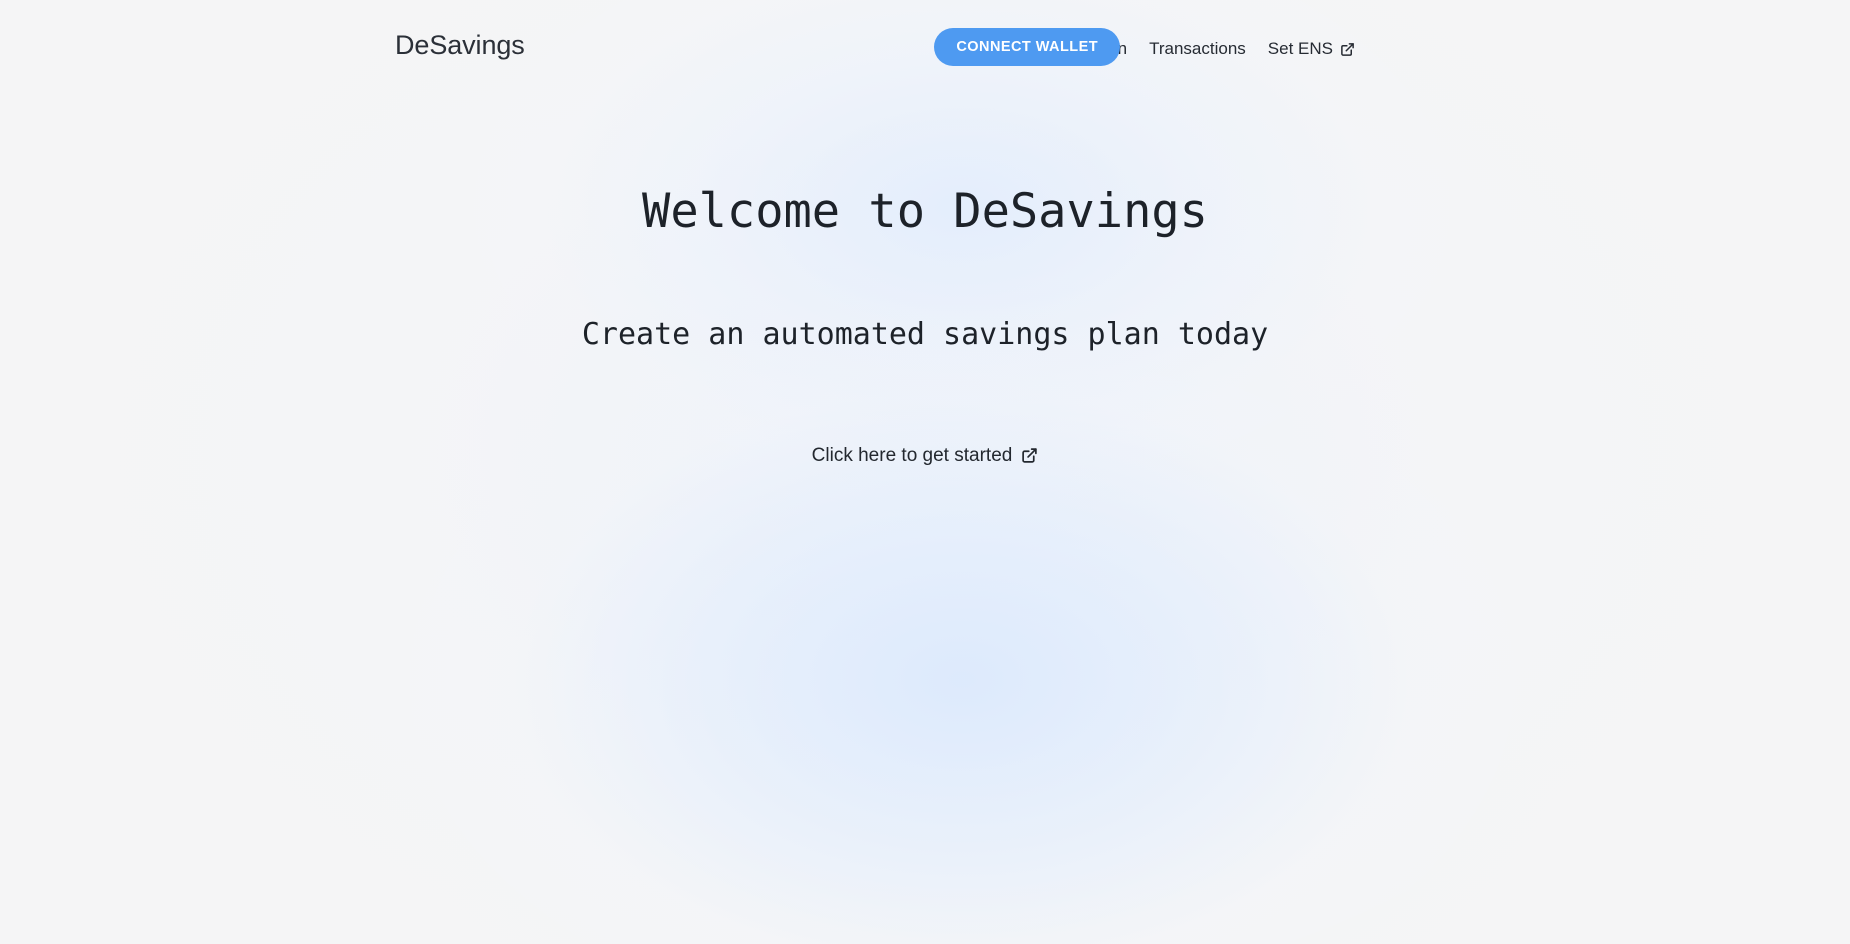 The width and height of the screenshot is (1850, 944). I want to click on get-started-link-label: Click here to get started, so click(912, 455).